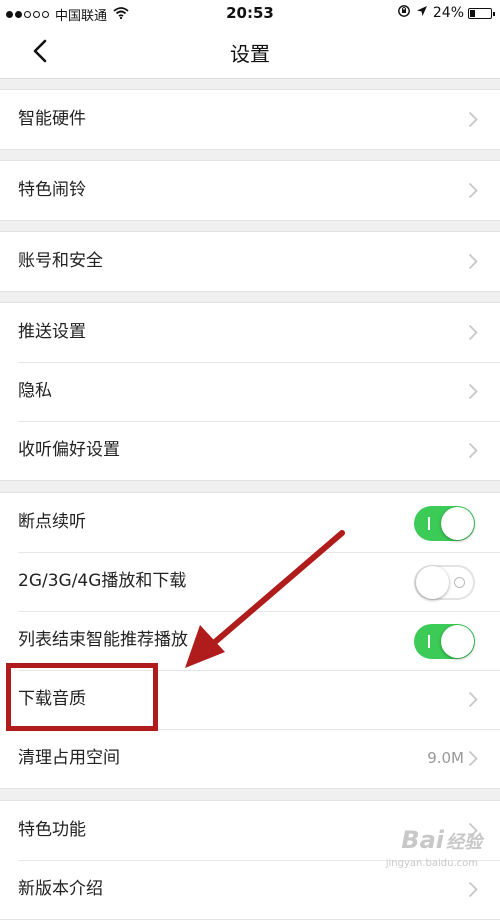  Describe the element at coordinates (431, 863) in the screenshot. I see `watermark-url: jingyan.baidu.com` at that location.